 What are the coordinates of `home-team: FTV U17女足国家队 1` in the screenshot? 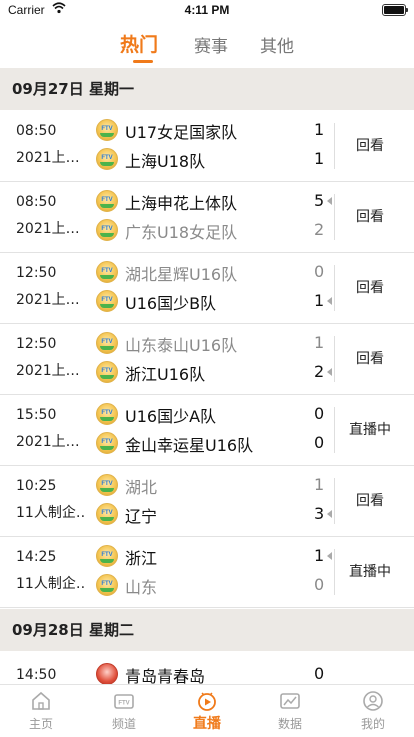 It's located at (211, 130).